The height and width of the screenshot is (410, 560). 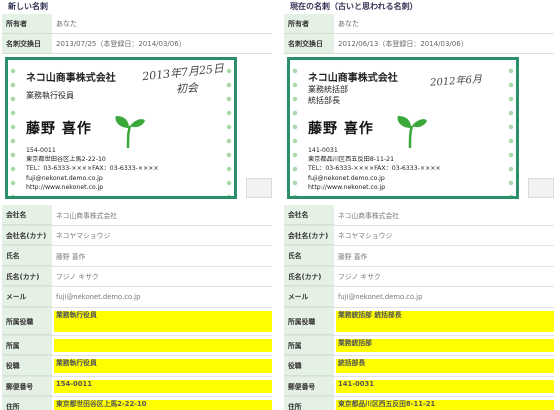 I want to click on card-email: fuji@nekonet.demo.co.jp, so click(x=64, y=178).